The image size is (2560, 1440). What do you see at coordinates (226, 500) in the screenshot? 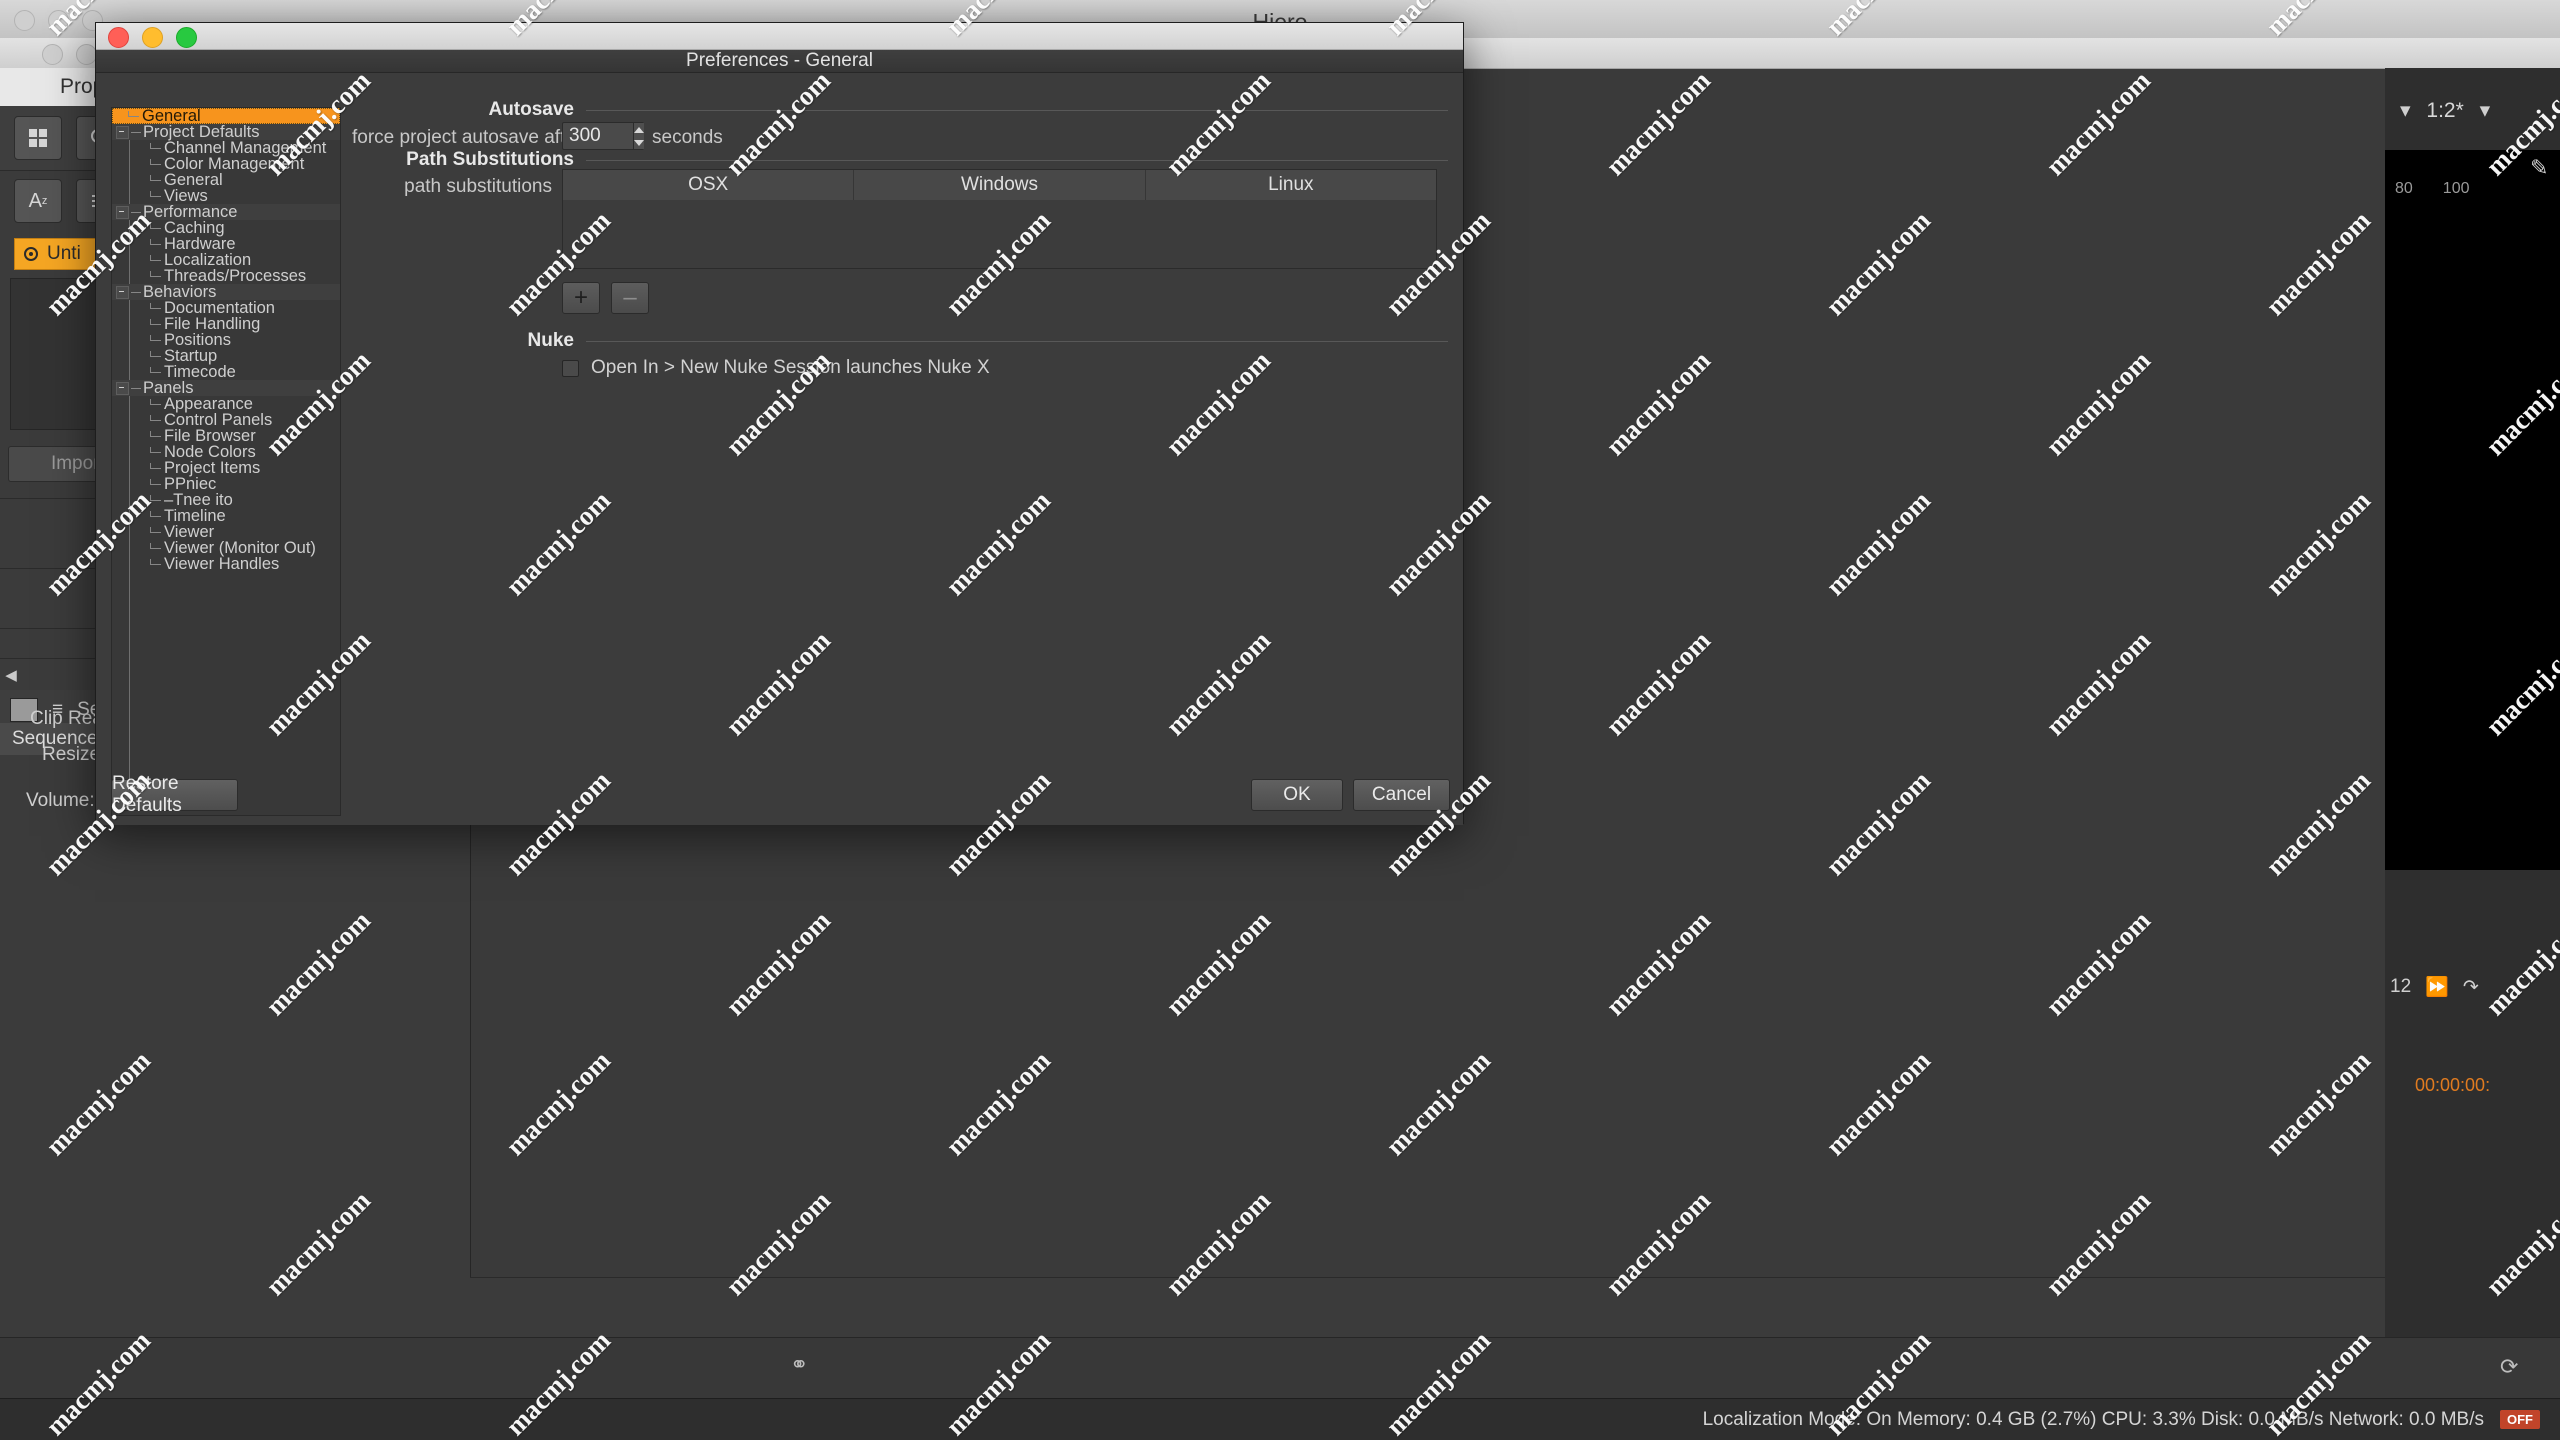
I see `tree-item-tnee-ito: –Tnee ito` at bounding box center [226, 500].